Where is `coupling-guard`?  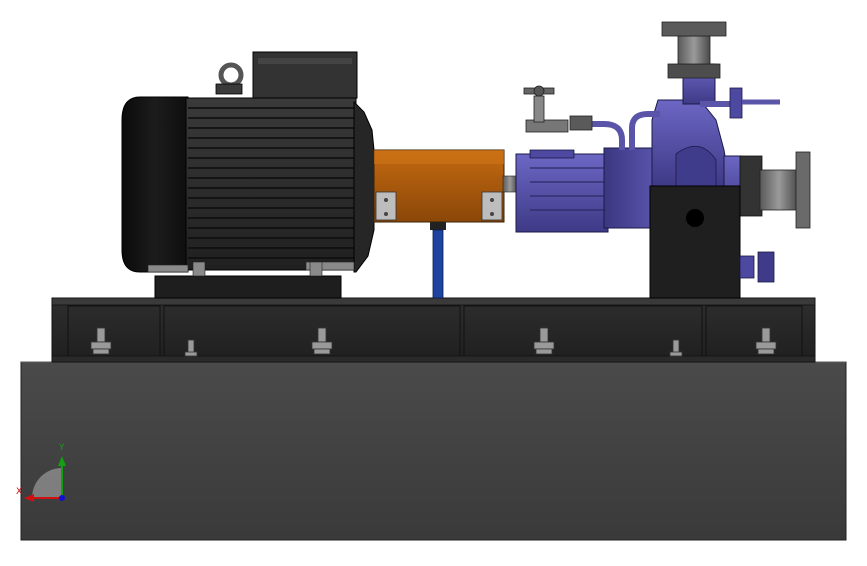
coupling-guard is located at coordinates (439, 186).